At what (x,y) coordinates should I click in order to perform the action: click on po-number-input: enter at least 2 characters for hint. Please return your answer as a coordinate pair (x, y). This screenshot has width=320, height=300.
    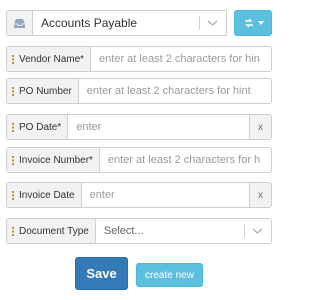
    Looking at the image, I should click on (174, 91).